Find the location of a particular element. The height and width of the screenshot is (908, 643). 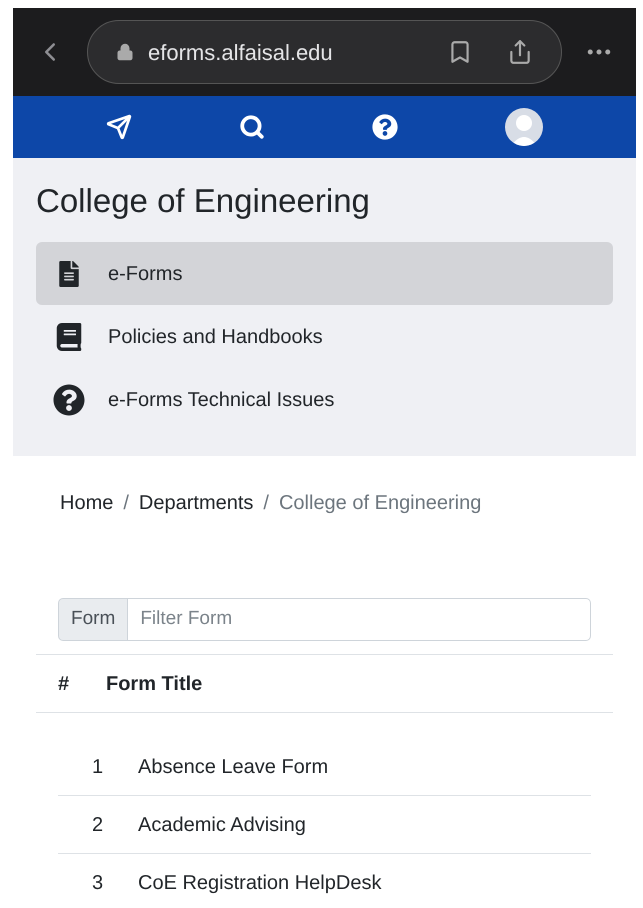

book-icon is located at coordinates (69, 336).